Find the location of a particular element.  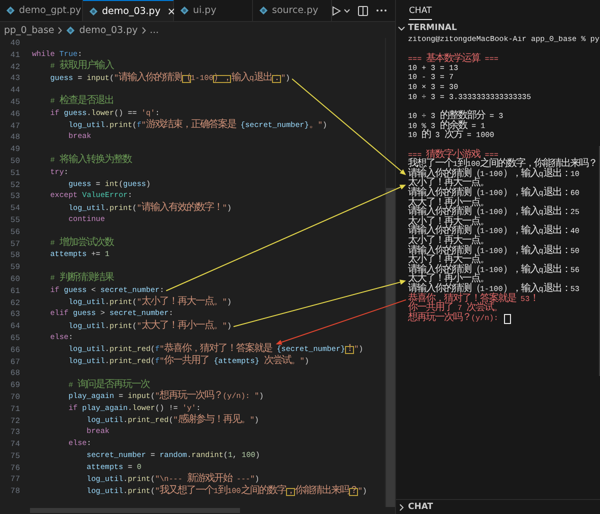

line-number: 59 is located at coordinates (14, 268).